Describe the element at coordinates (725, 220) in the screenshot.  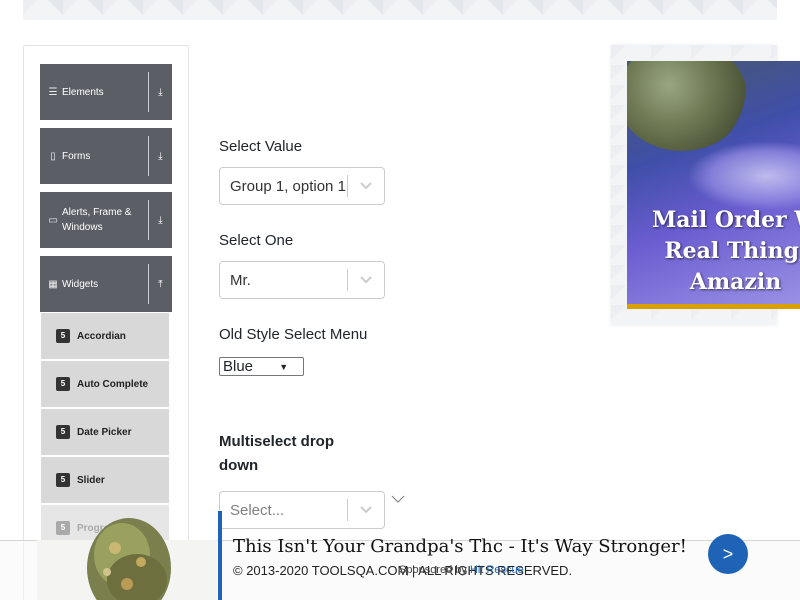
I see `ad-headline-line: Mail Order W` at that location.